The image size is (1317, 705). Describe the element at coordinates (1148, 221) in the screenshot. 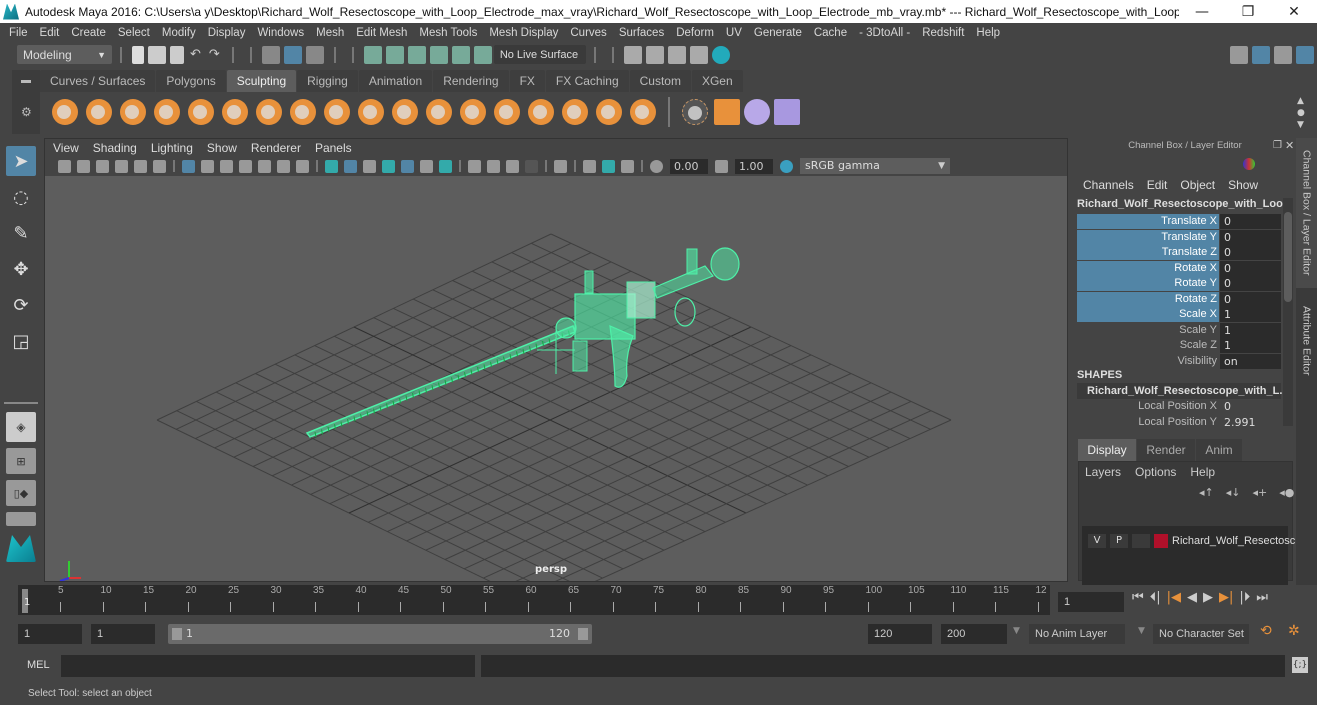

I see `channel-label: Translate X` at that location.